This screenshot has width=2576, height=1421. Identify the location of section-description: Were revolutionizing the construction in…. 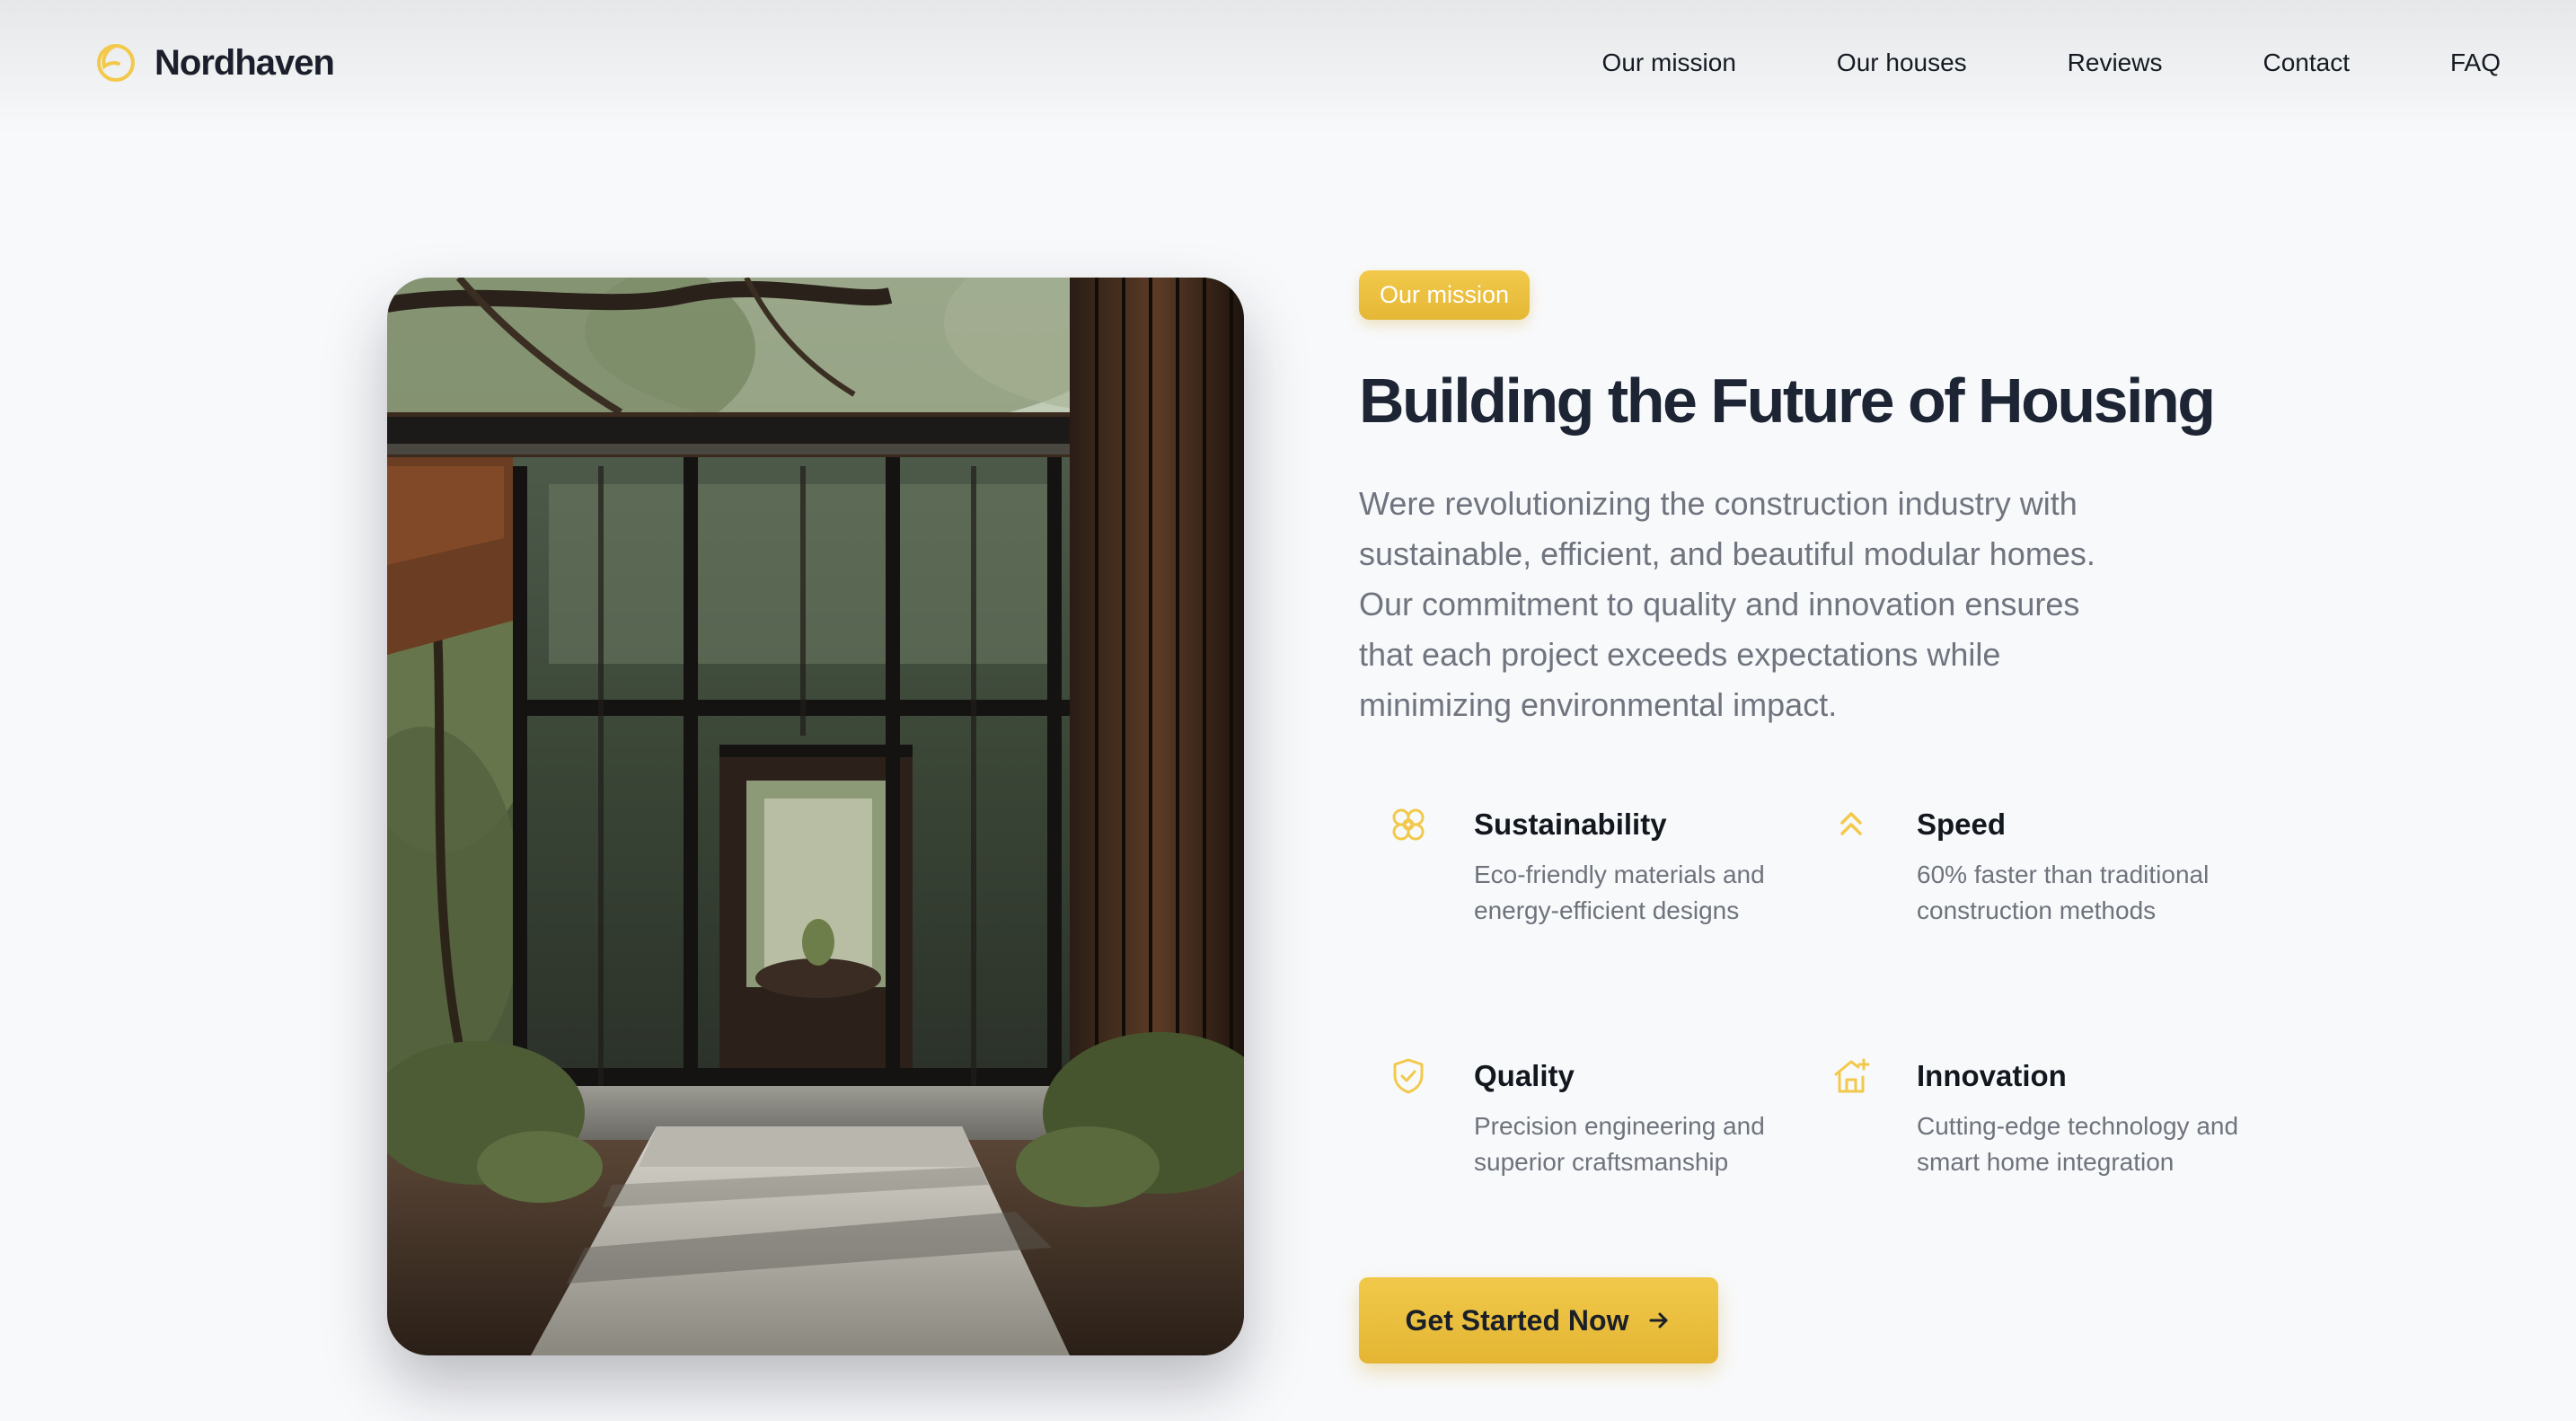
(1727, 604).